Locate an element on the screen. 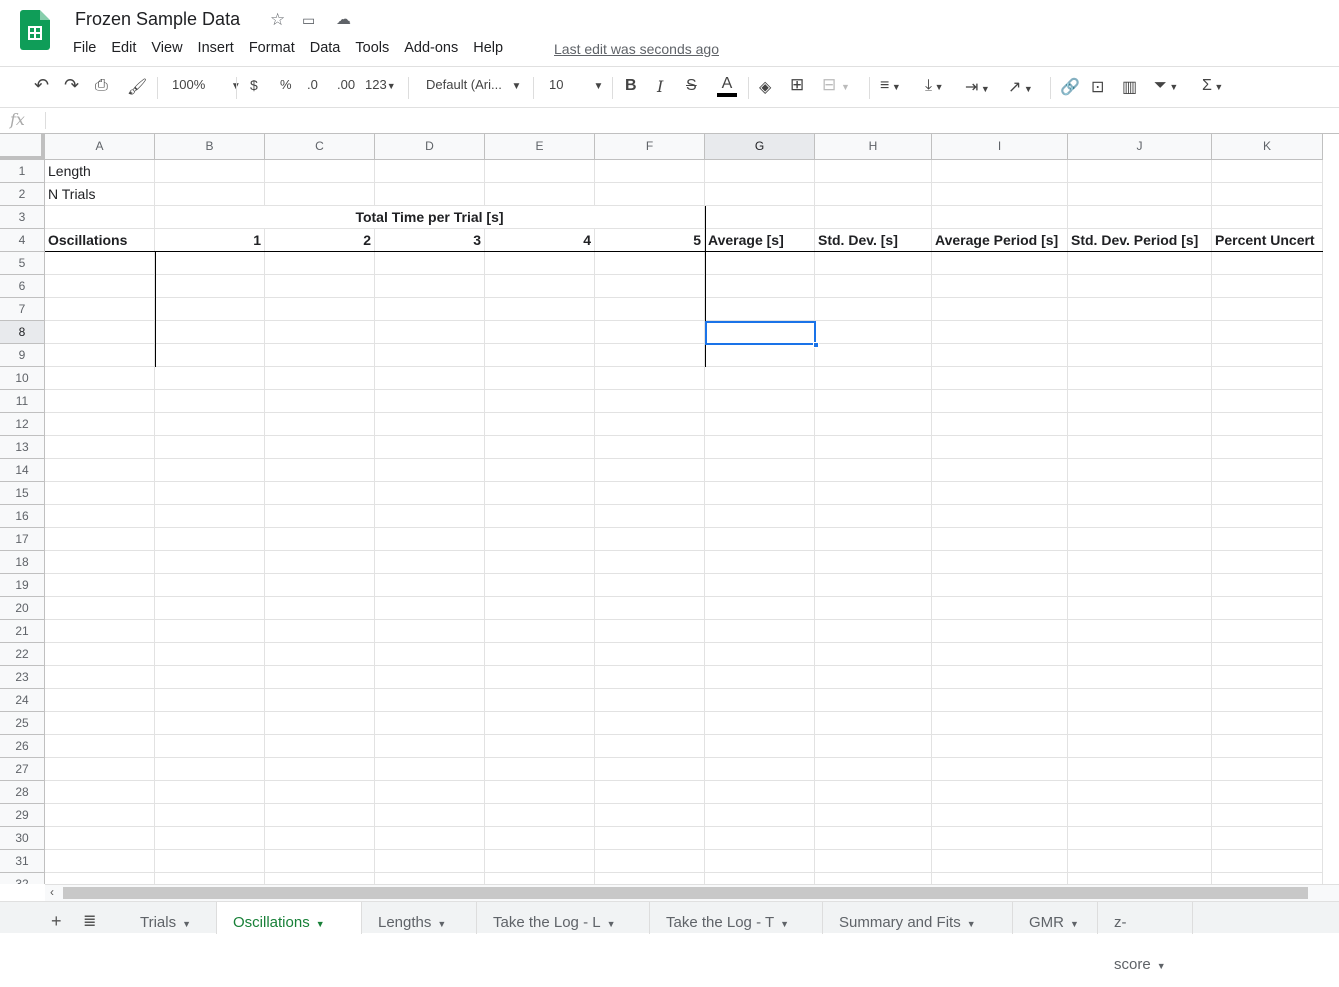 The width and height of the screenshot is (1339, 987). cell-c10 is located at coordinates (320, 378).